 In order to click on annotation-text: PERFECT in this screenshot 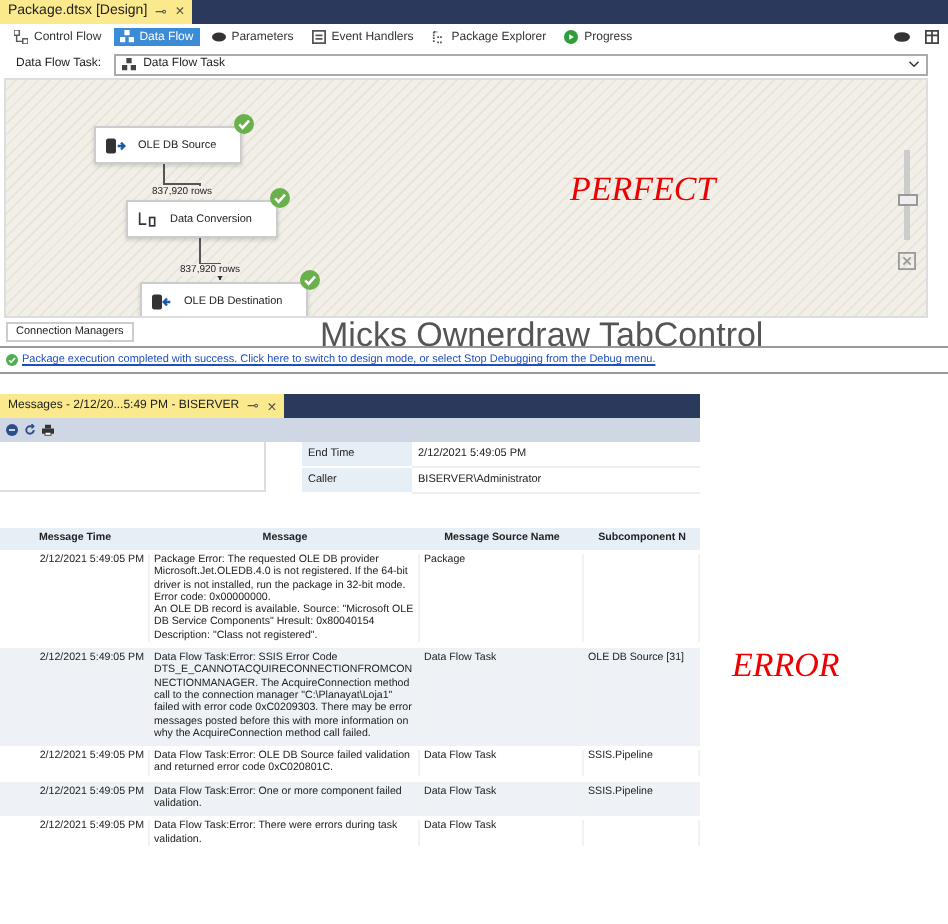, I will do `click(643, 190)`.